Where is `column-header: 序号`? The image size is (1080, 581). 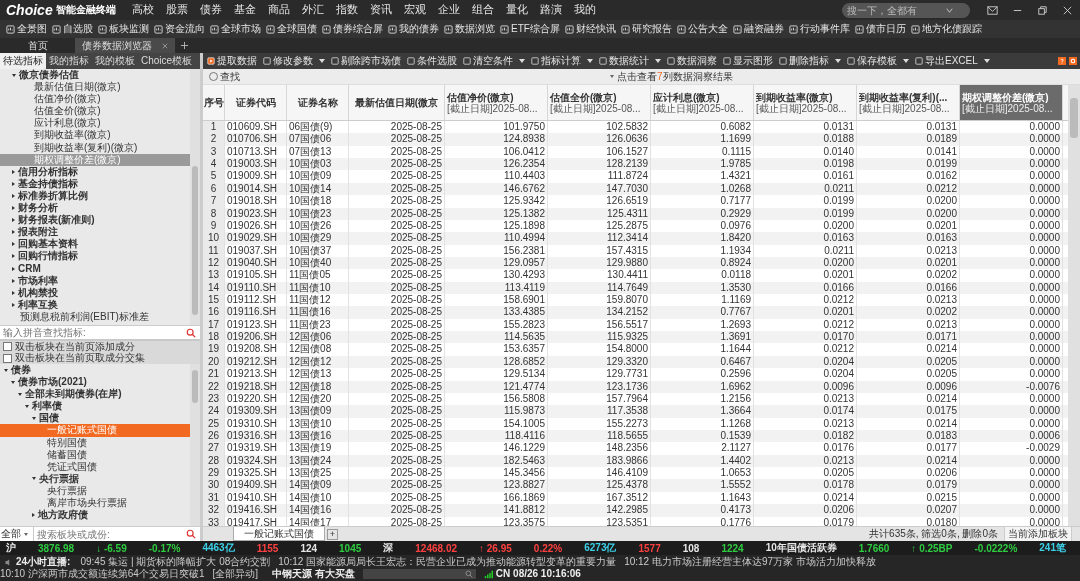 column-header: 序号 is located at coordinates (214, 102).